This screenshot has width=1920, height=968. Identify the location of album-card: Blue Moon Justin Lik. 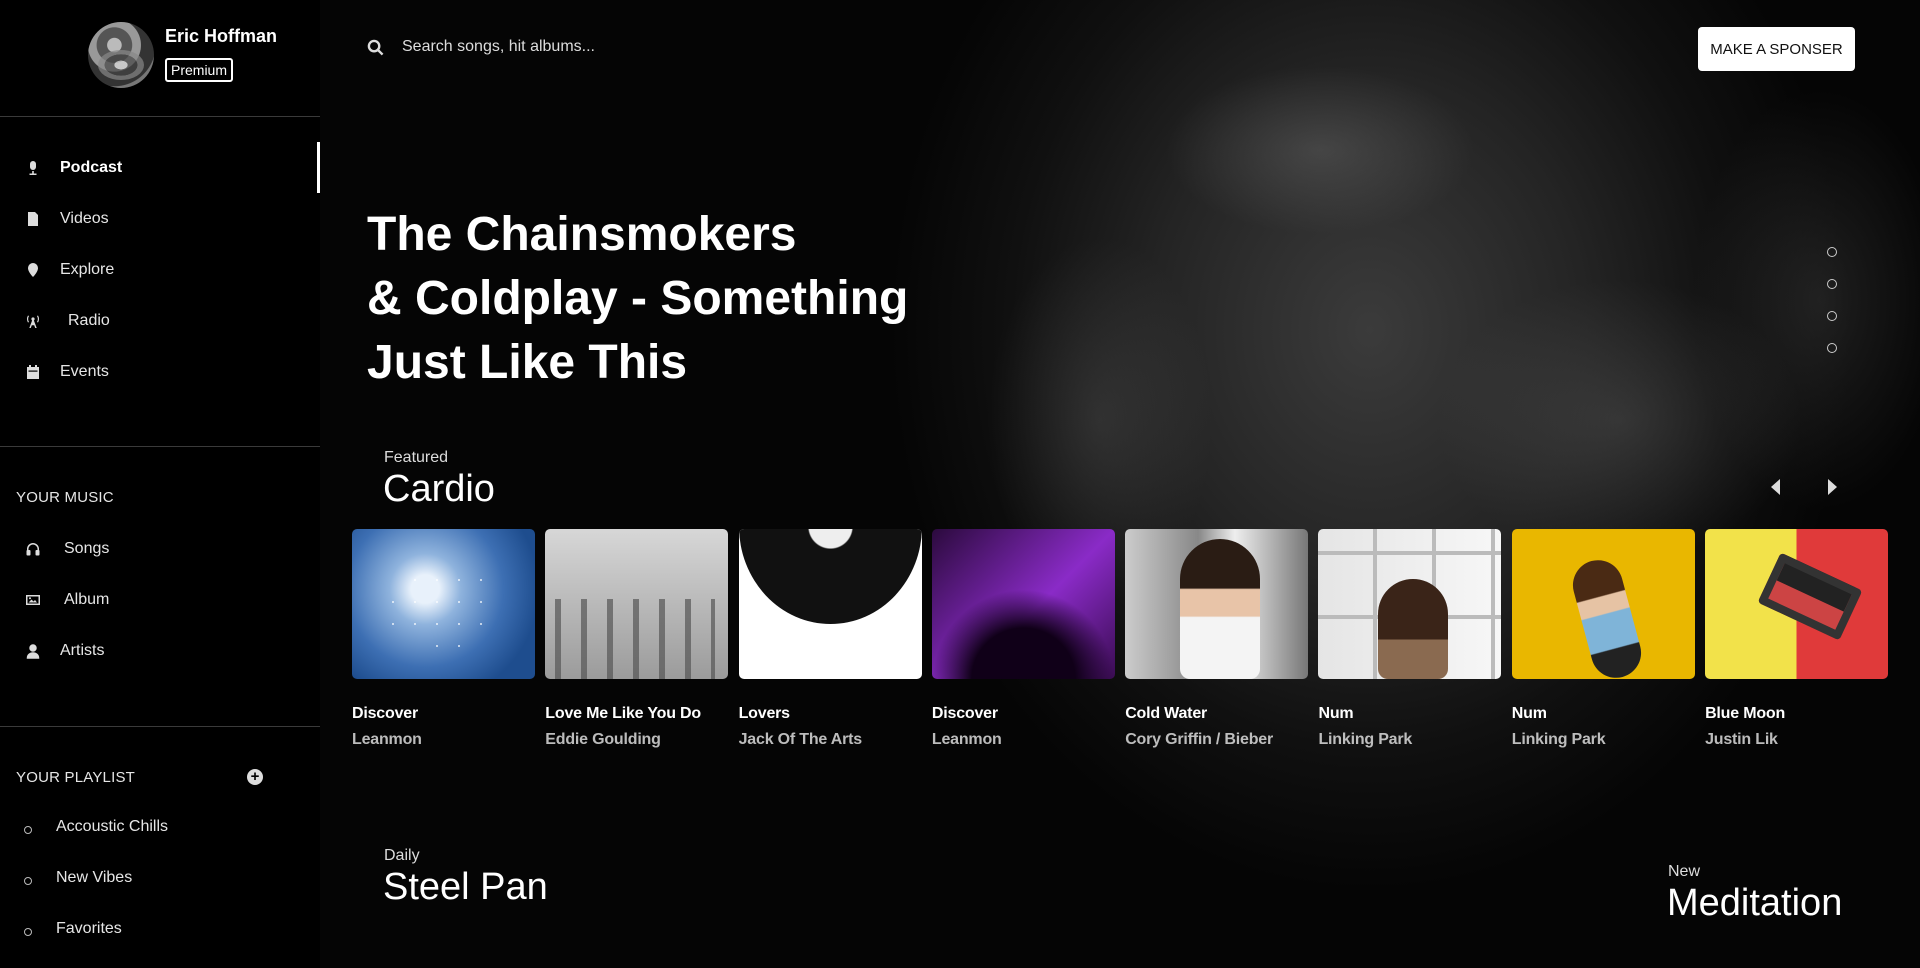
(1797, 639).